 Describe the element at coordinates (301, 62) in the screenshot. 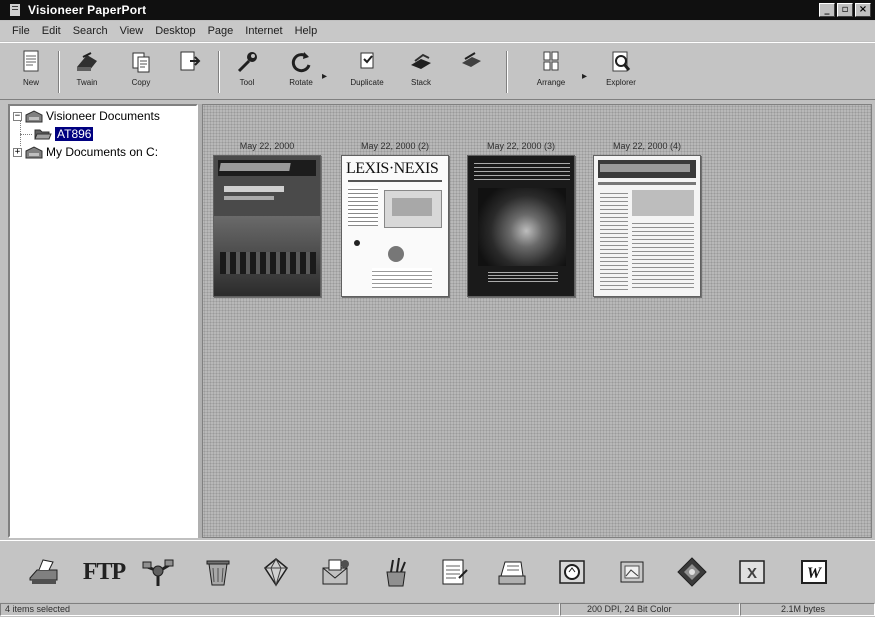

I see `rotate-icon` at that location.